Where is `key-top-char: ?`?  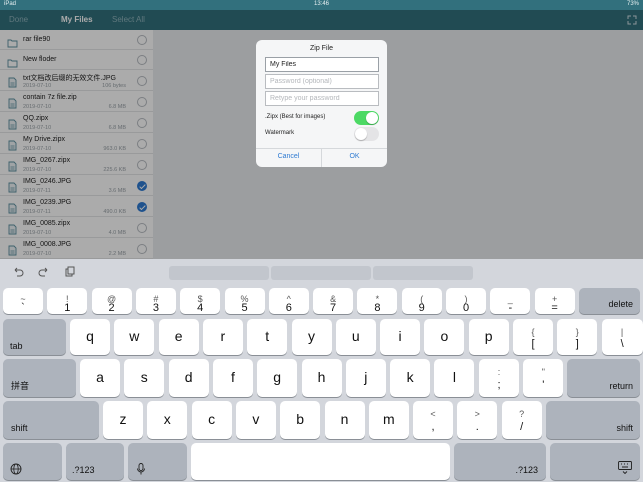
key-top-char: ? is located at coordinates (522, 414).